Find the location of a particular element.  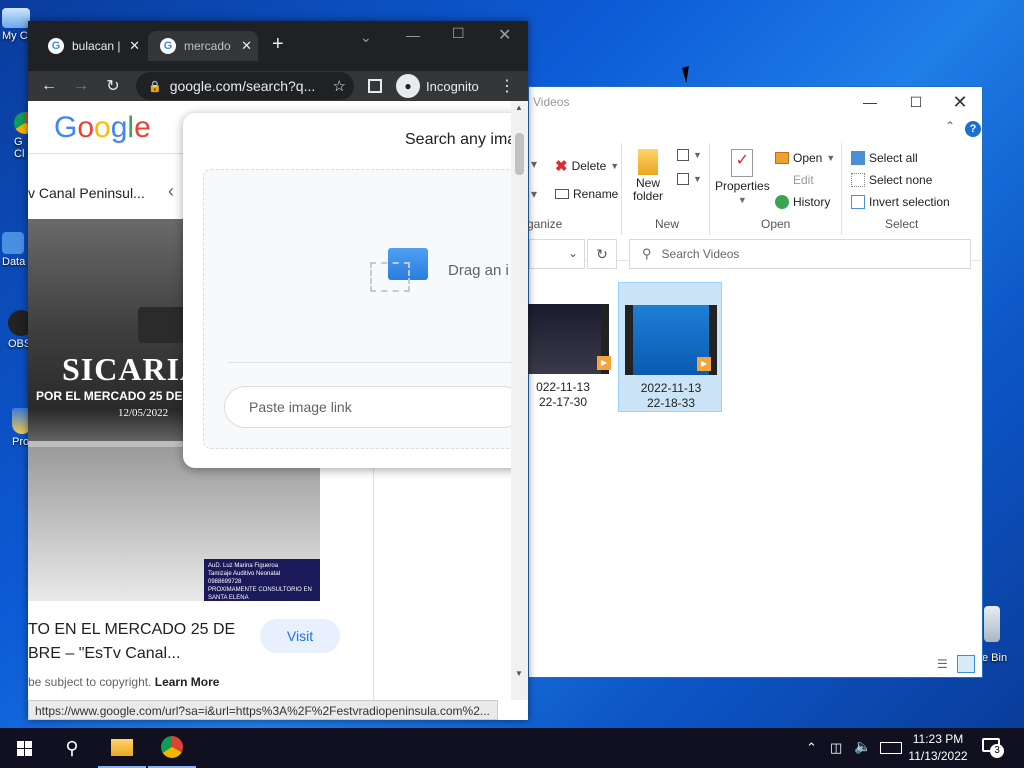

scroll-thumb is located at coordinates (519, 154).